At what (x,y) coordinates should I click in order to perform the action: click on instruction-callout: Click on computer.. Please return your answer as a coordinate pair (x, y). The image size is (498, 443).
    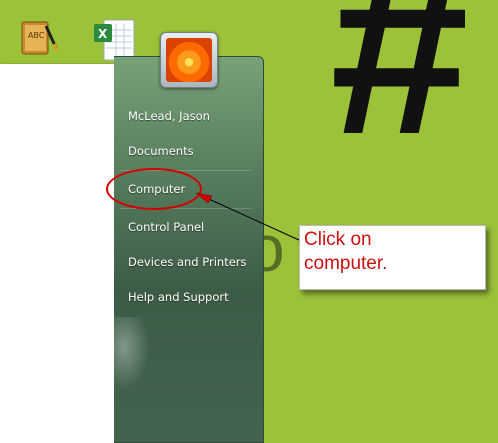
    Looking at the image, I should click on (392, 257).